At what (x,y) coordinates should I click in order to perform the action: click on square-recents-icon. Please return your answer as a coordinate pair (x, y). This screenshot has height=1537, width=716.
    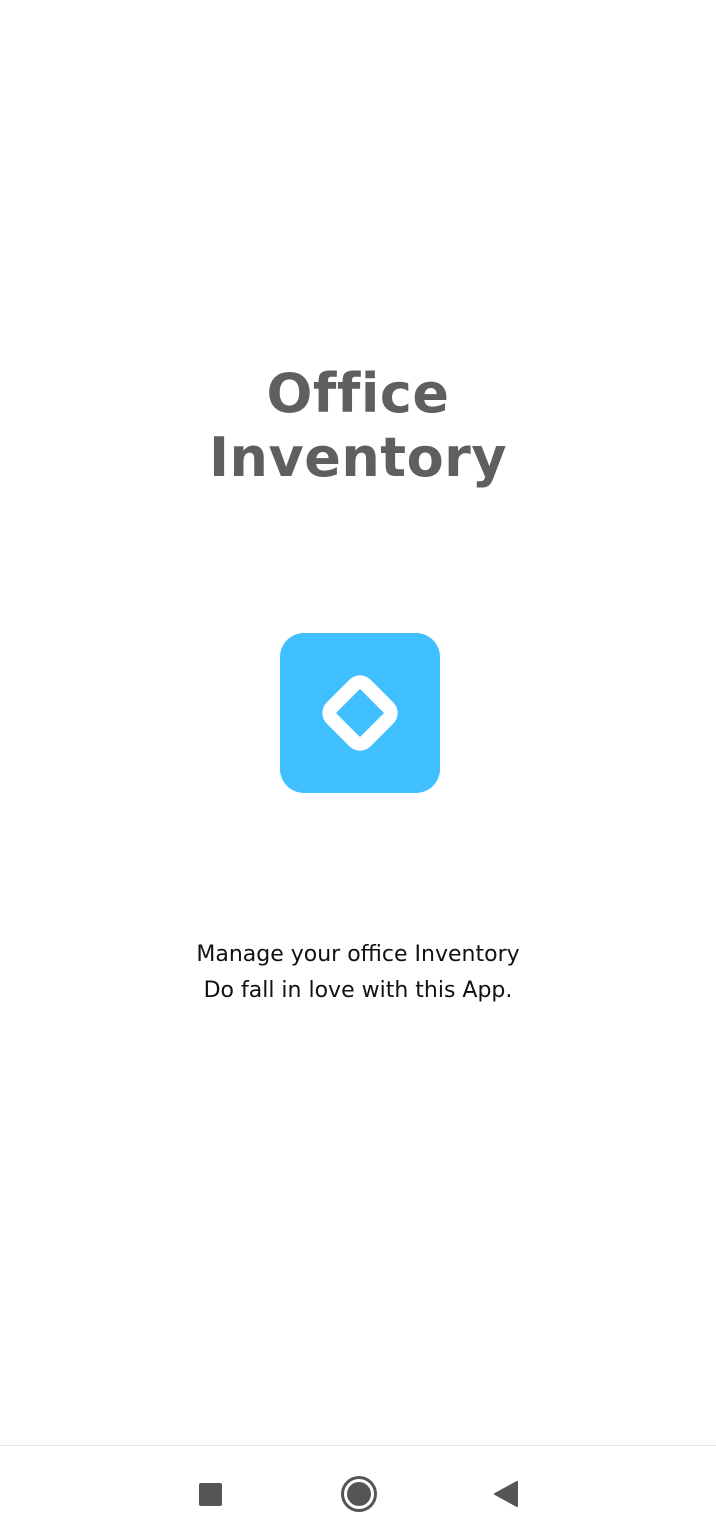
    Looking at the image, I should click on (210, 1494).